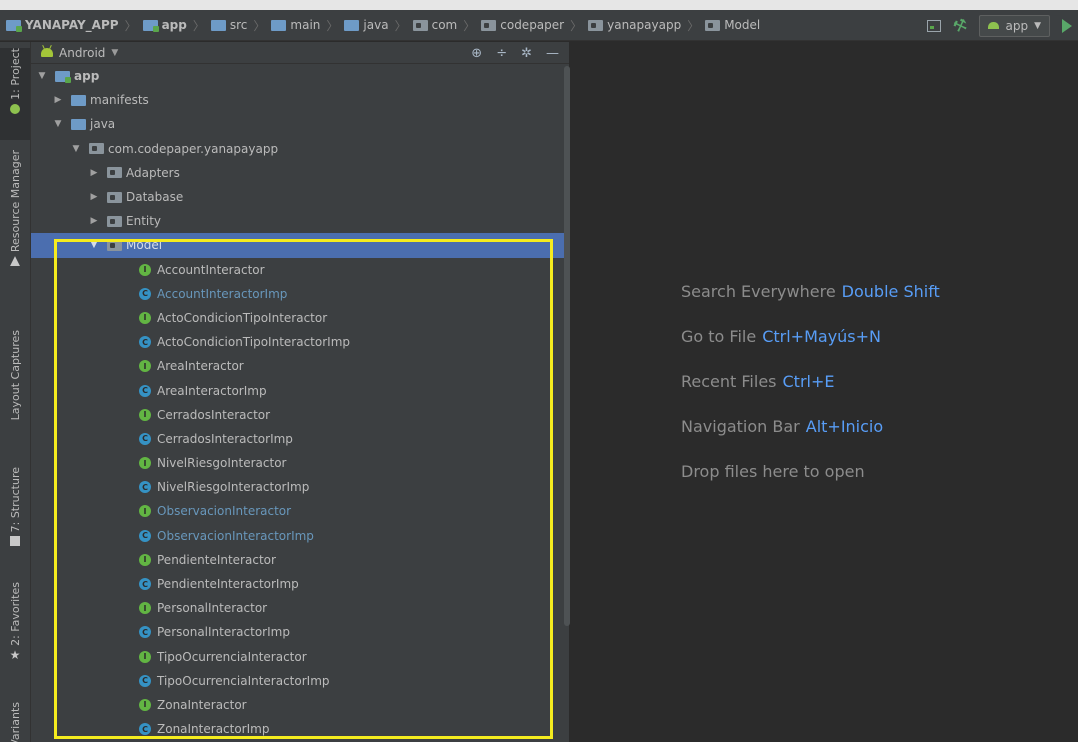  Describe the element at coordinates (211, 269) in the screenshot. I see `tree-item-label: AccountInteractor` at that location.